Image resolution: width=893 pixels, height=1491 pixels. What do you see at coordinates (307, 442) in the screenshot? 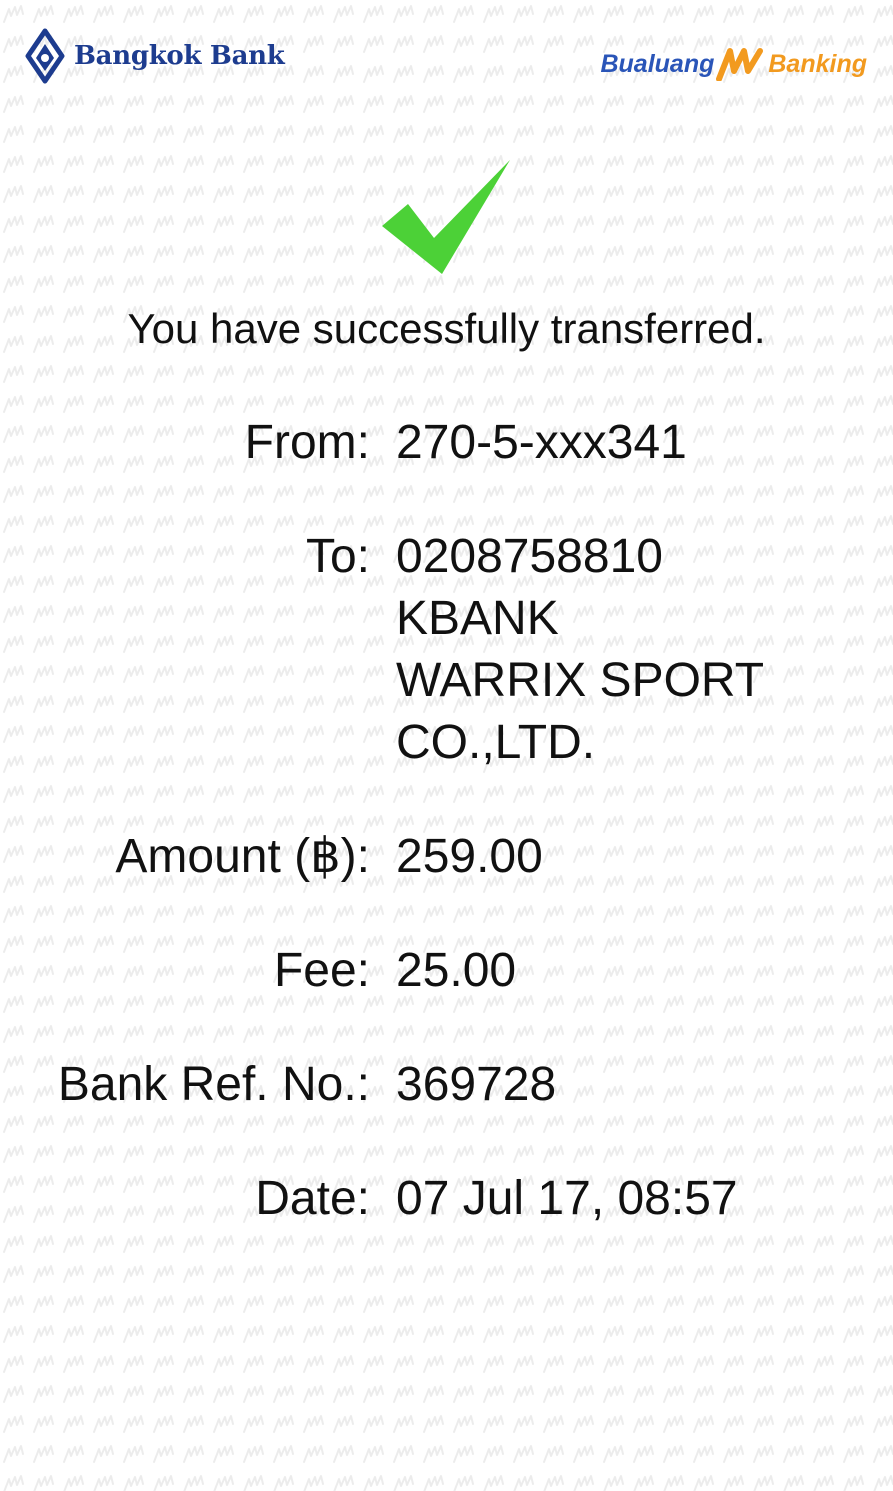
I see `from-label: From:` at bounding box center [307, 442].